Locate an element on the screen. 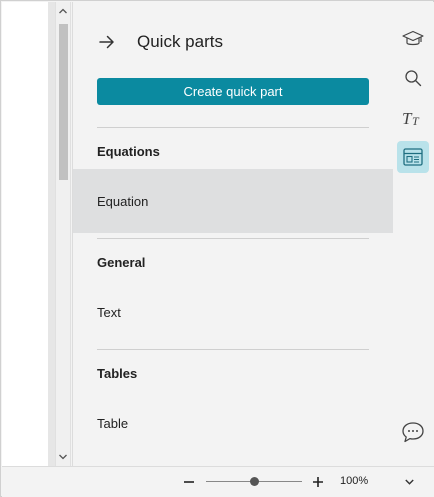 The image size is (434, 497). graduation-cap-icon is located at coordinates (413, 39).